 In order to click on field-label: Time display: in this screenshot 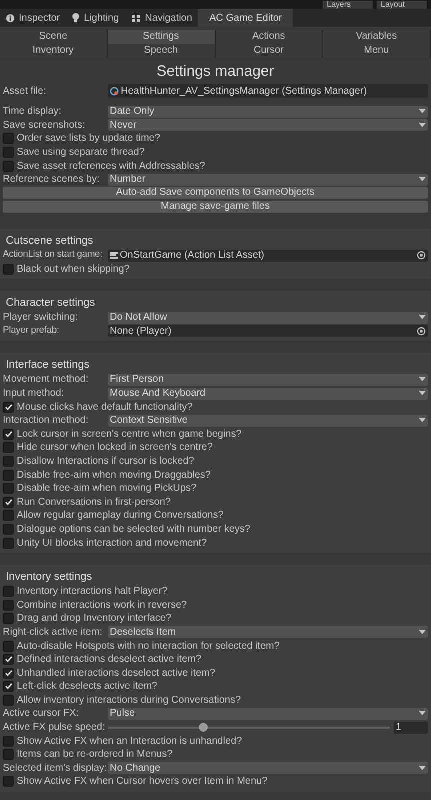, I will do `click(33, 112)`.